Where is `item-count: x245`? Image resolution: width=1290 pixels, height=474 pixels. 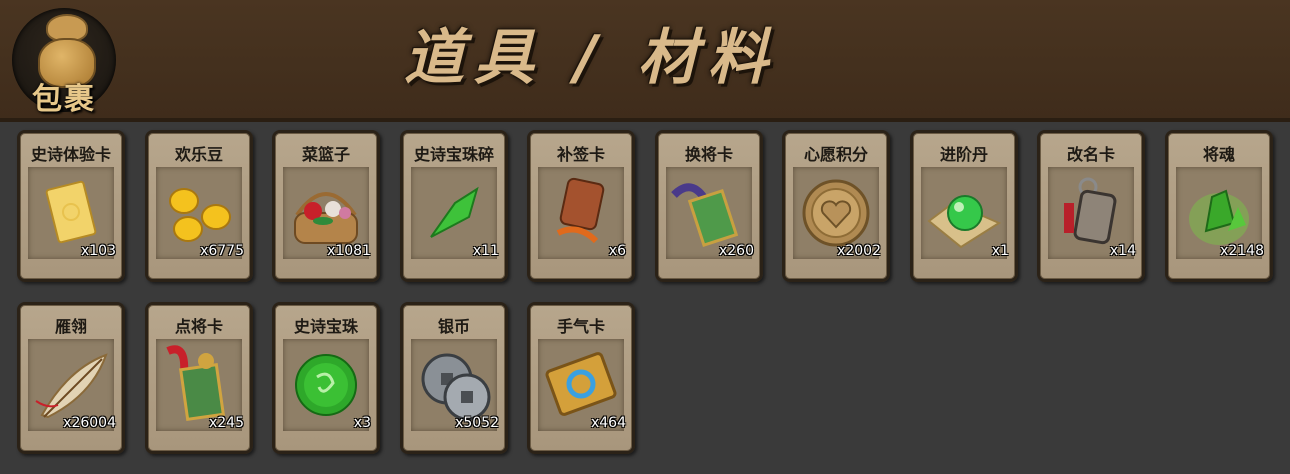
item-count: x245 is located at coordinates (226, 423).